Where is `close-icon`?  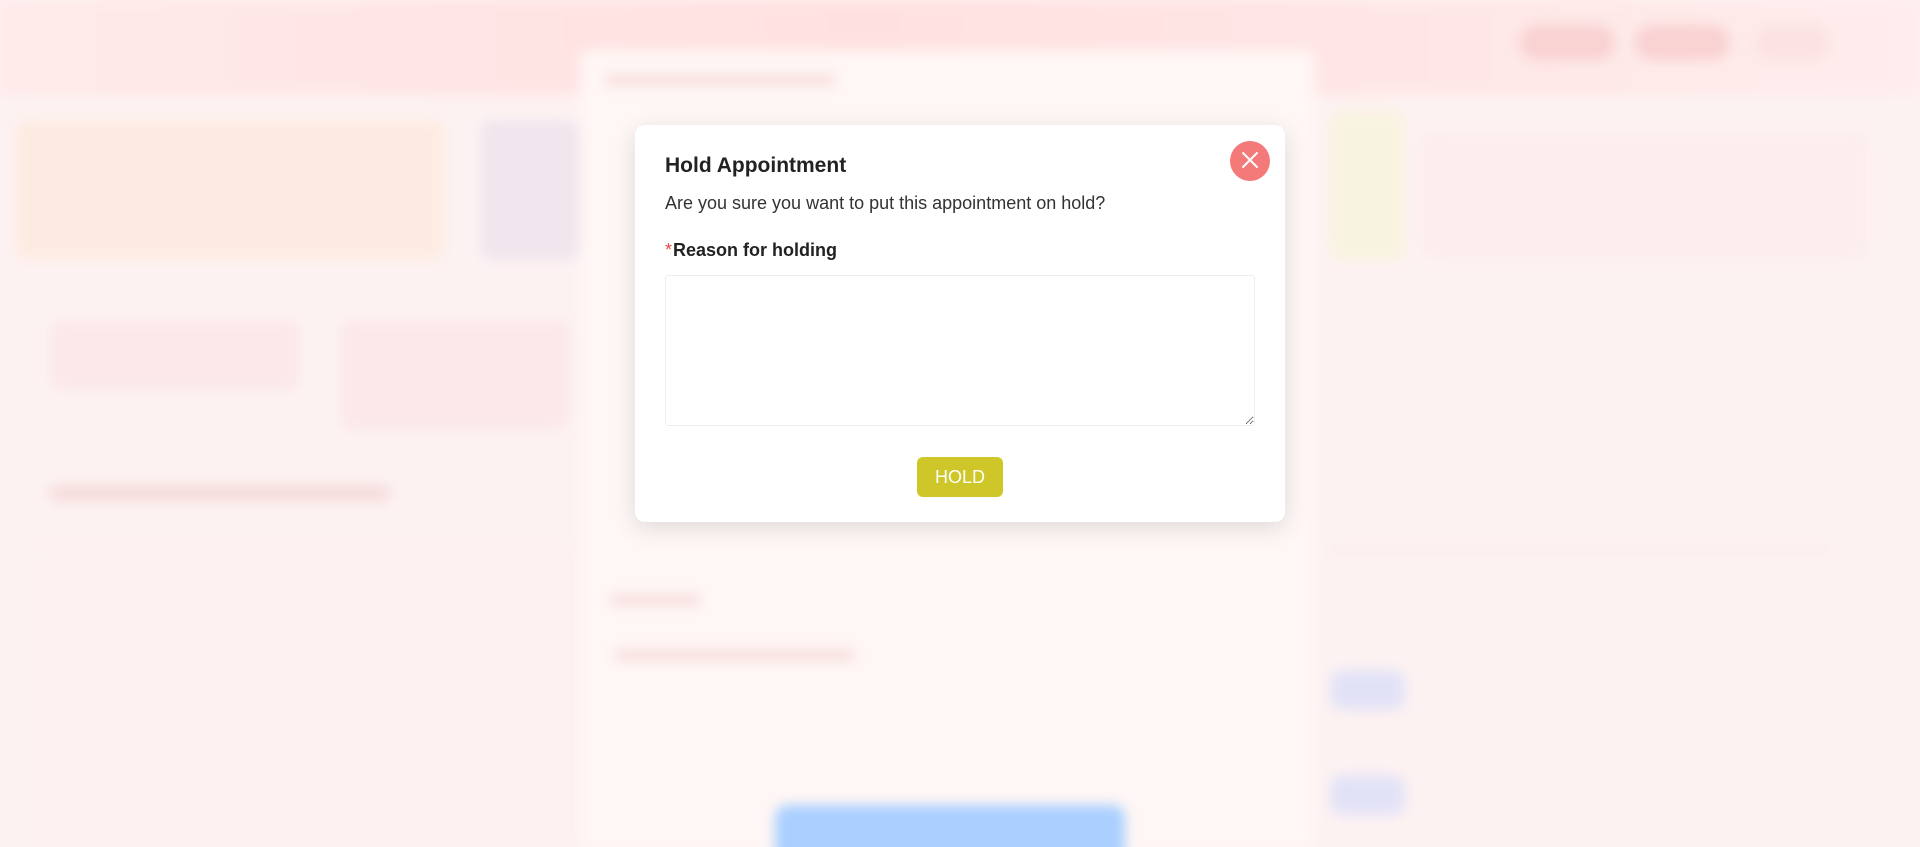
close-icon is located at coordinates (1250, 161).